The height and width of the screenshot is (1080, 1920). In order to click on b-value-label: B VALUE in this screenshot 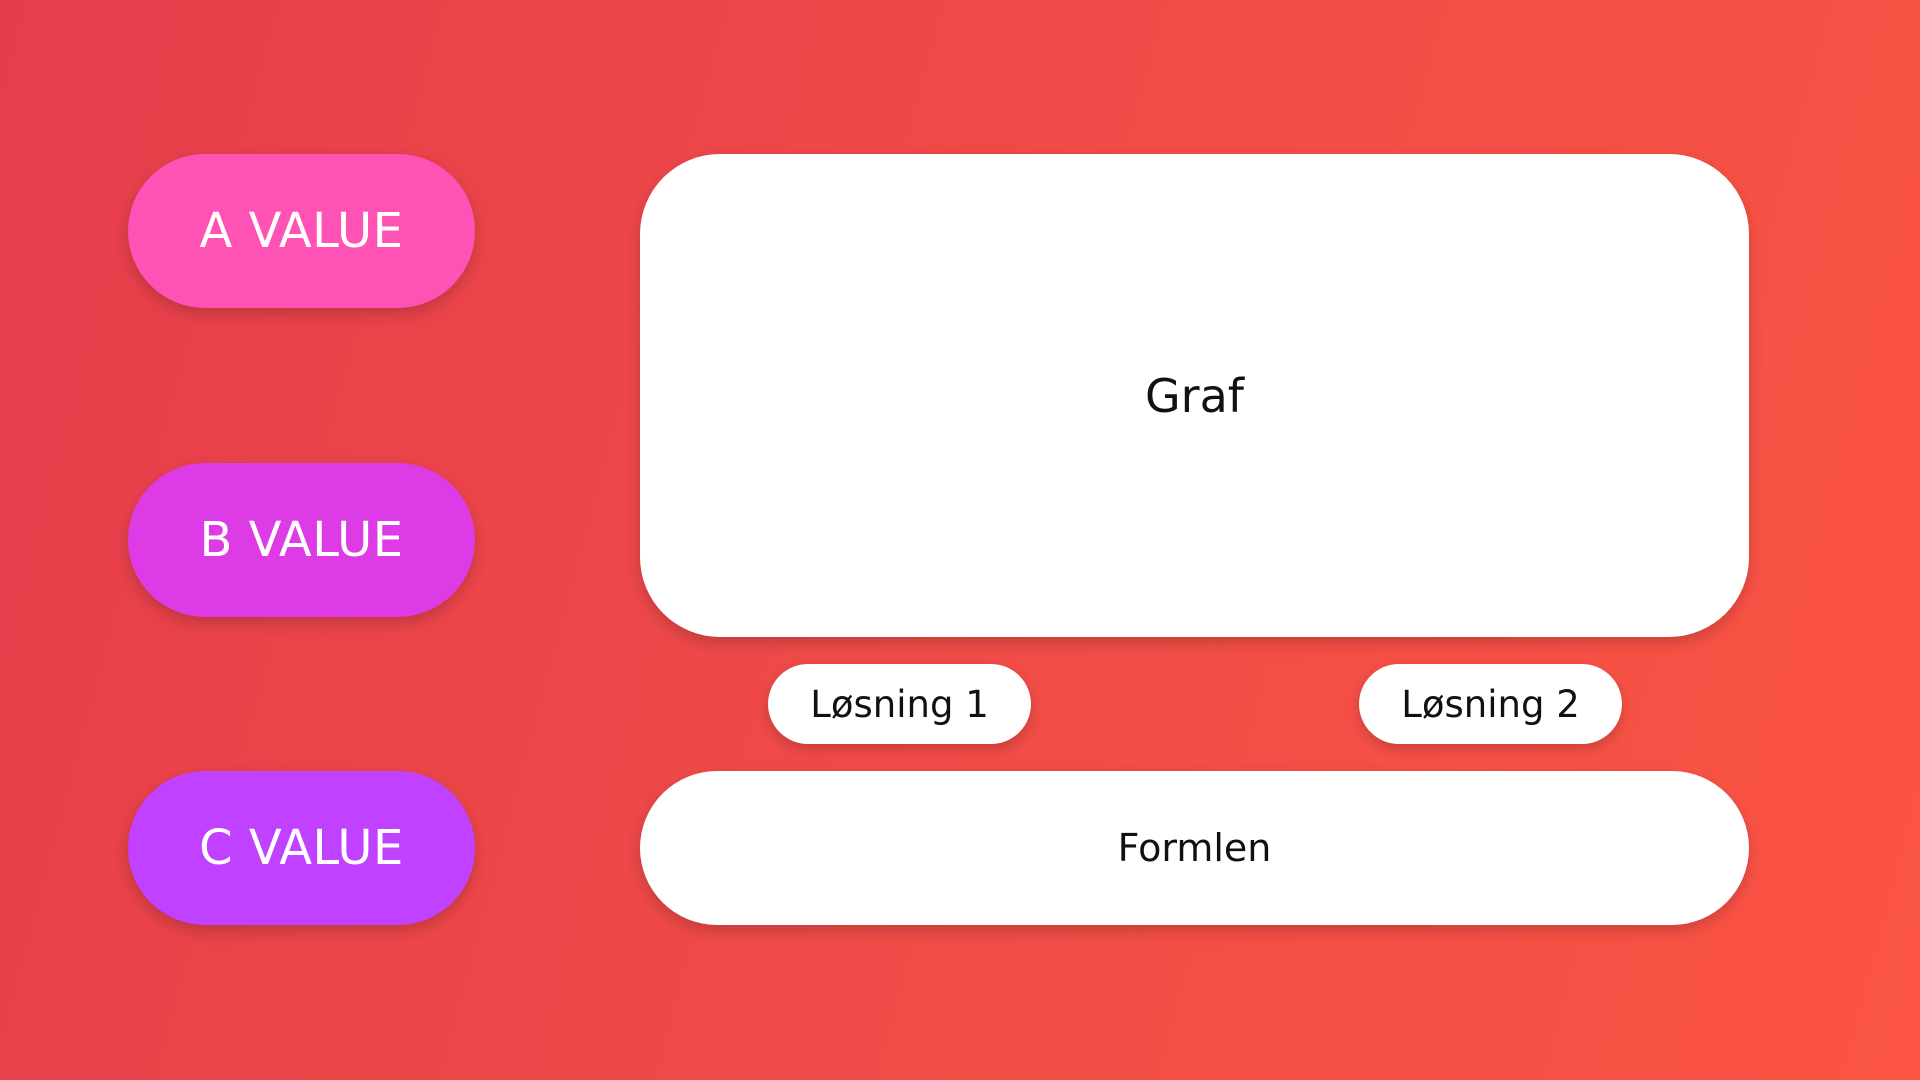, I will do `click(301, 540)`.